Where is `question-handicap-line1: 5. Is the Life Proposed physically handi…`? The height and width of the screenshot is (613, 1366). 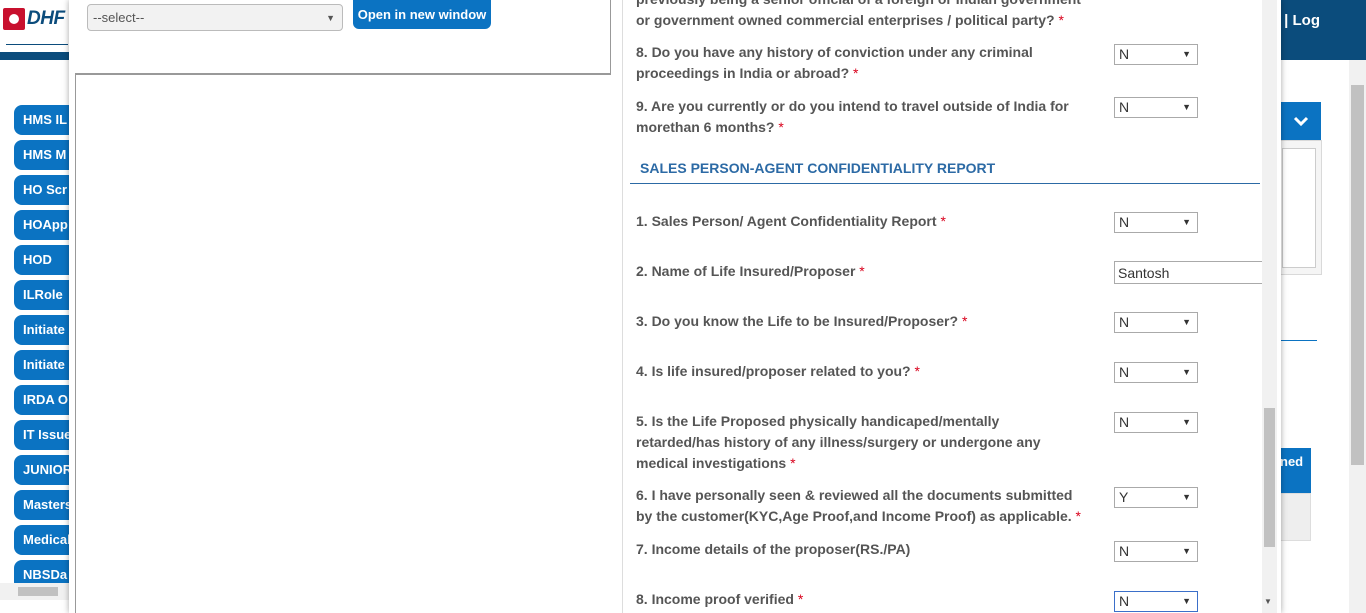 question-handicap-line1: 5. Is the Life Proposed physically handi… is located at coordinates (818, 421).